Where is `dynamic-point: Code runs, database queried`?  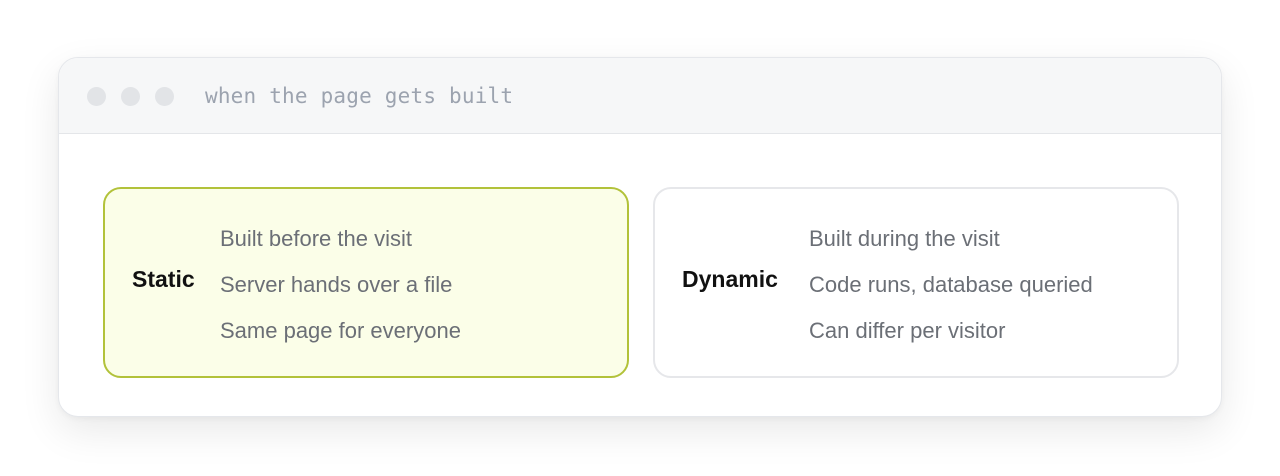
dynamic-point: Code runs, database queried is located at coordinates (951, 284).